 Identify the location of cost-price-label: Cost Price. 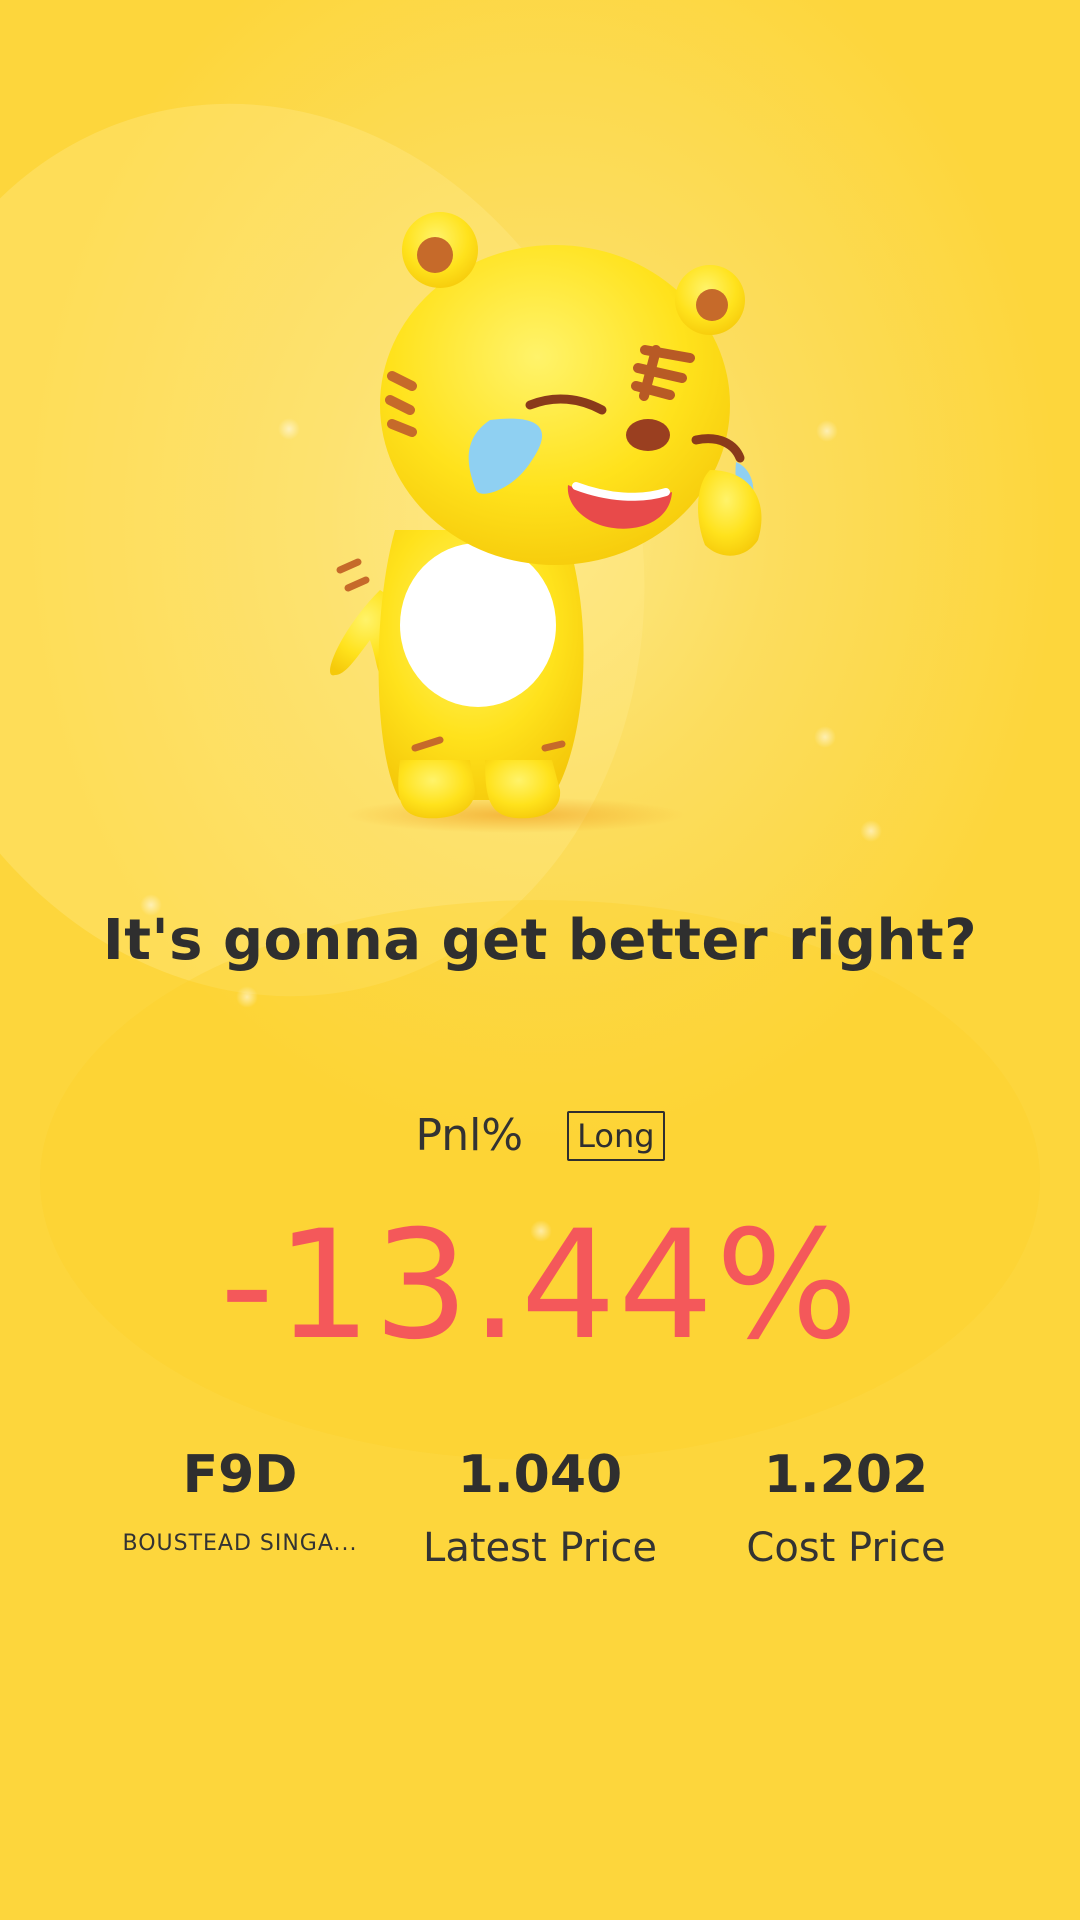
(846, 1548).